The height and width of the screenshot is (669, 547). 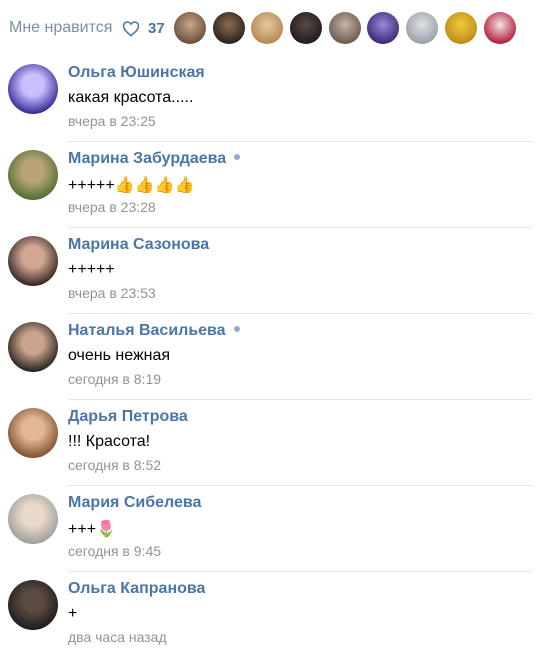 I want to click on comment-time: сегодня в 8:52, so click(x=114, y=465).